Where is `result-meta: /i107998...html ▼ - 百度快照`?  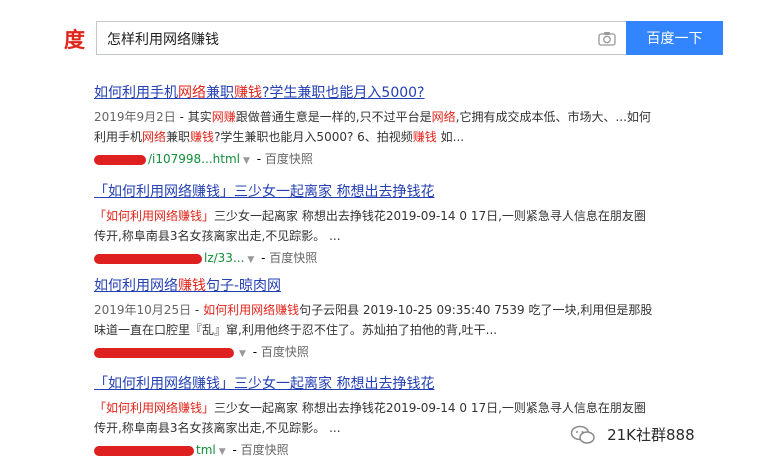
result-meta: /i107998...html ▼ - 百度快照 is located at coordinates (374, 160).